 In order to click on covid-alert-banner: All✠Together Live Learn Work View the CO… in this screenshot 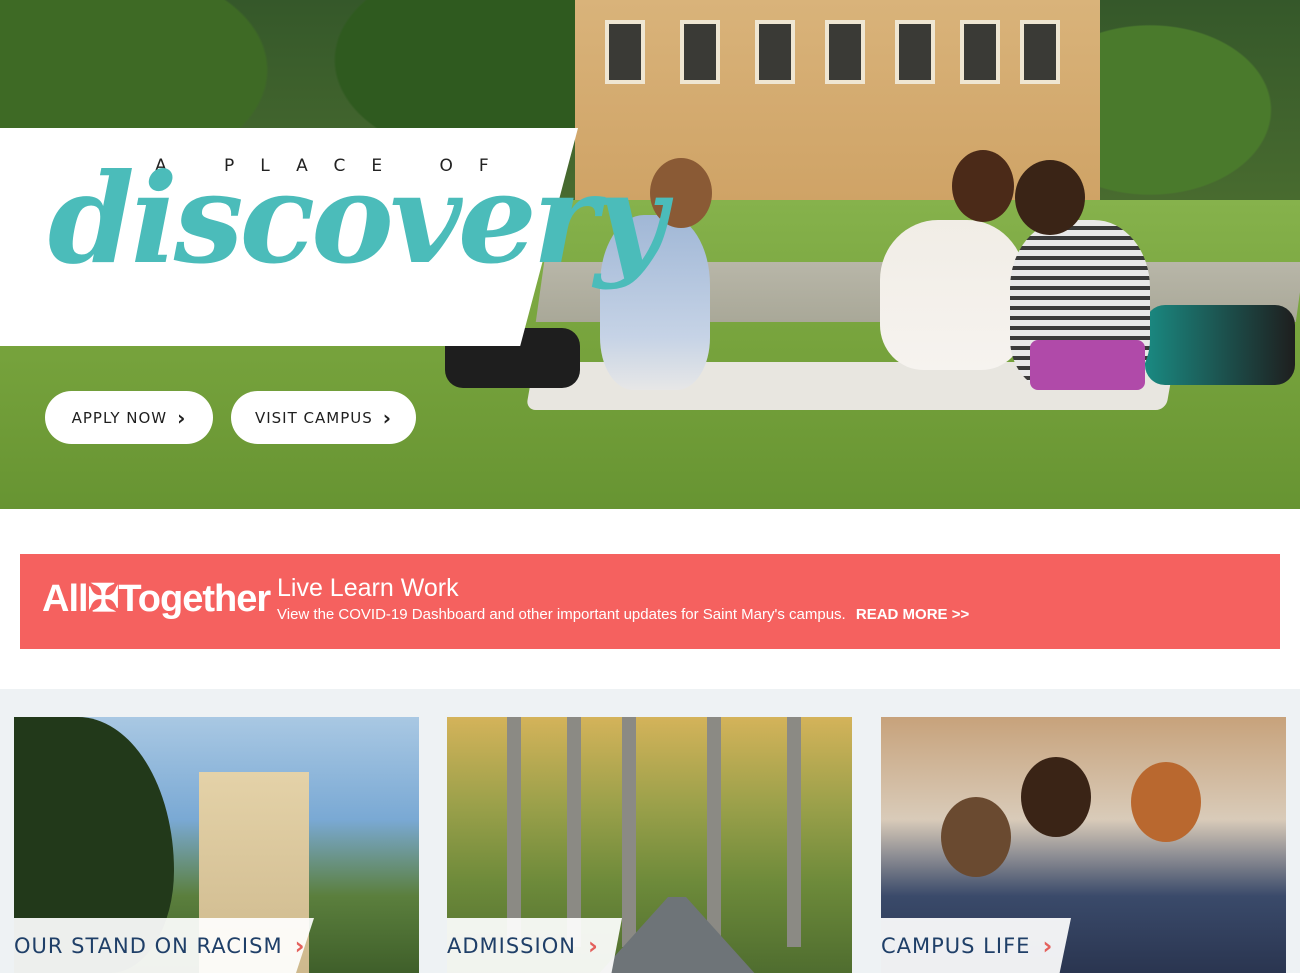, I will do `click(650, 601)`.